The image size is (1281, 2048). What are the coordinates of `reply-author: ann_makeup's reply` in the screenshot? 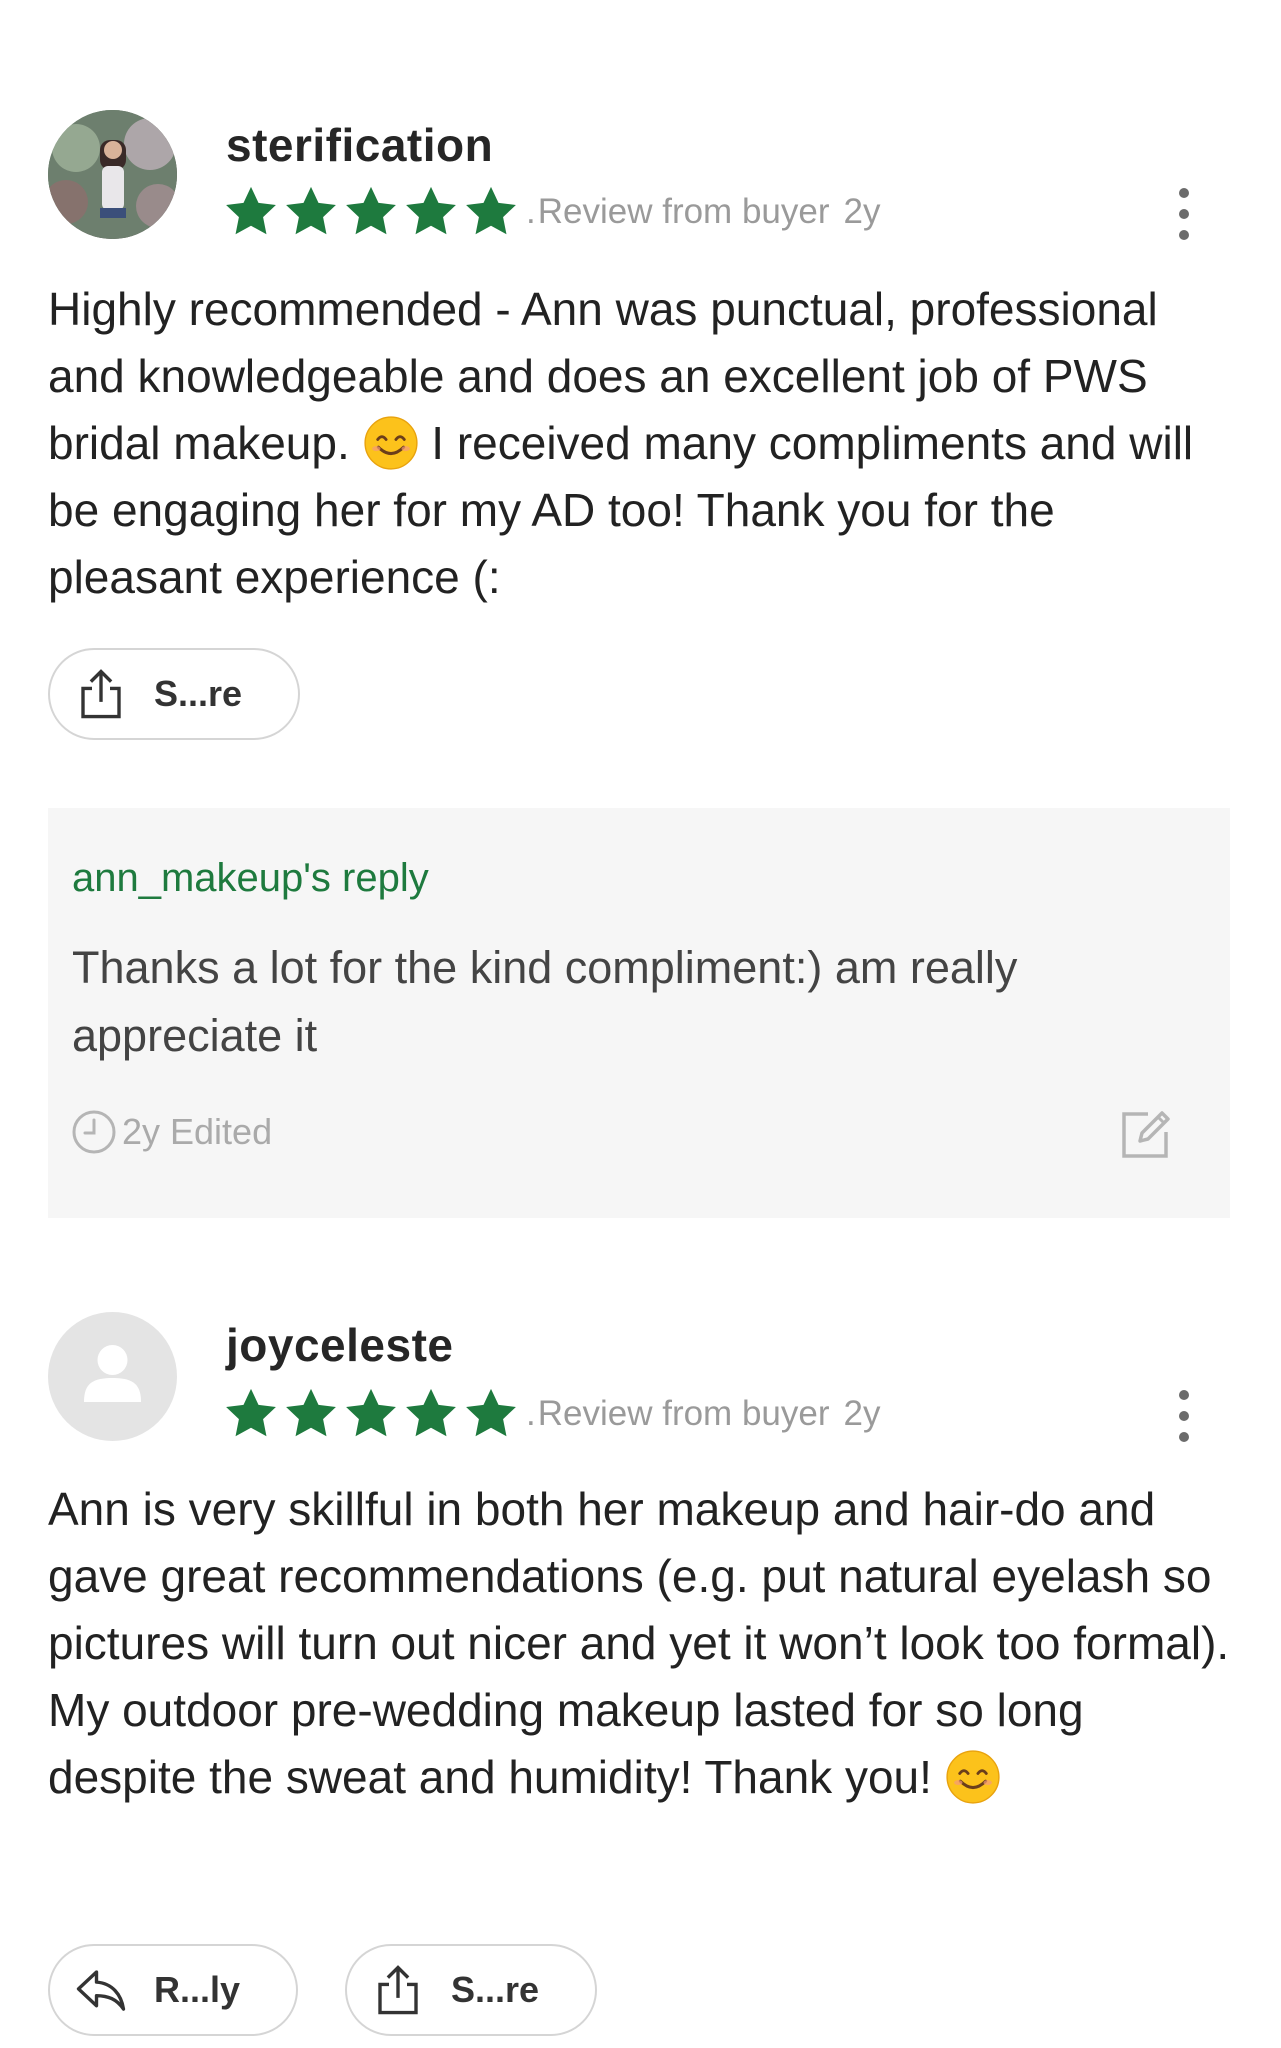 It's located at (250, 878).